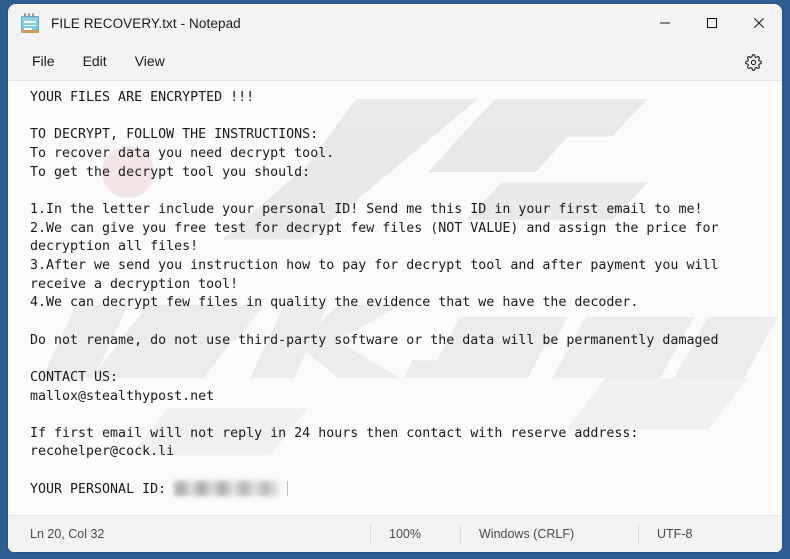 The image size is (790, 559). Describe the element at coordinates (665, 534) in the screenshot. I see `status-encoding: UTF-8` at that location.